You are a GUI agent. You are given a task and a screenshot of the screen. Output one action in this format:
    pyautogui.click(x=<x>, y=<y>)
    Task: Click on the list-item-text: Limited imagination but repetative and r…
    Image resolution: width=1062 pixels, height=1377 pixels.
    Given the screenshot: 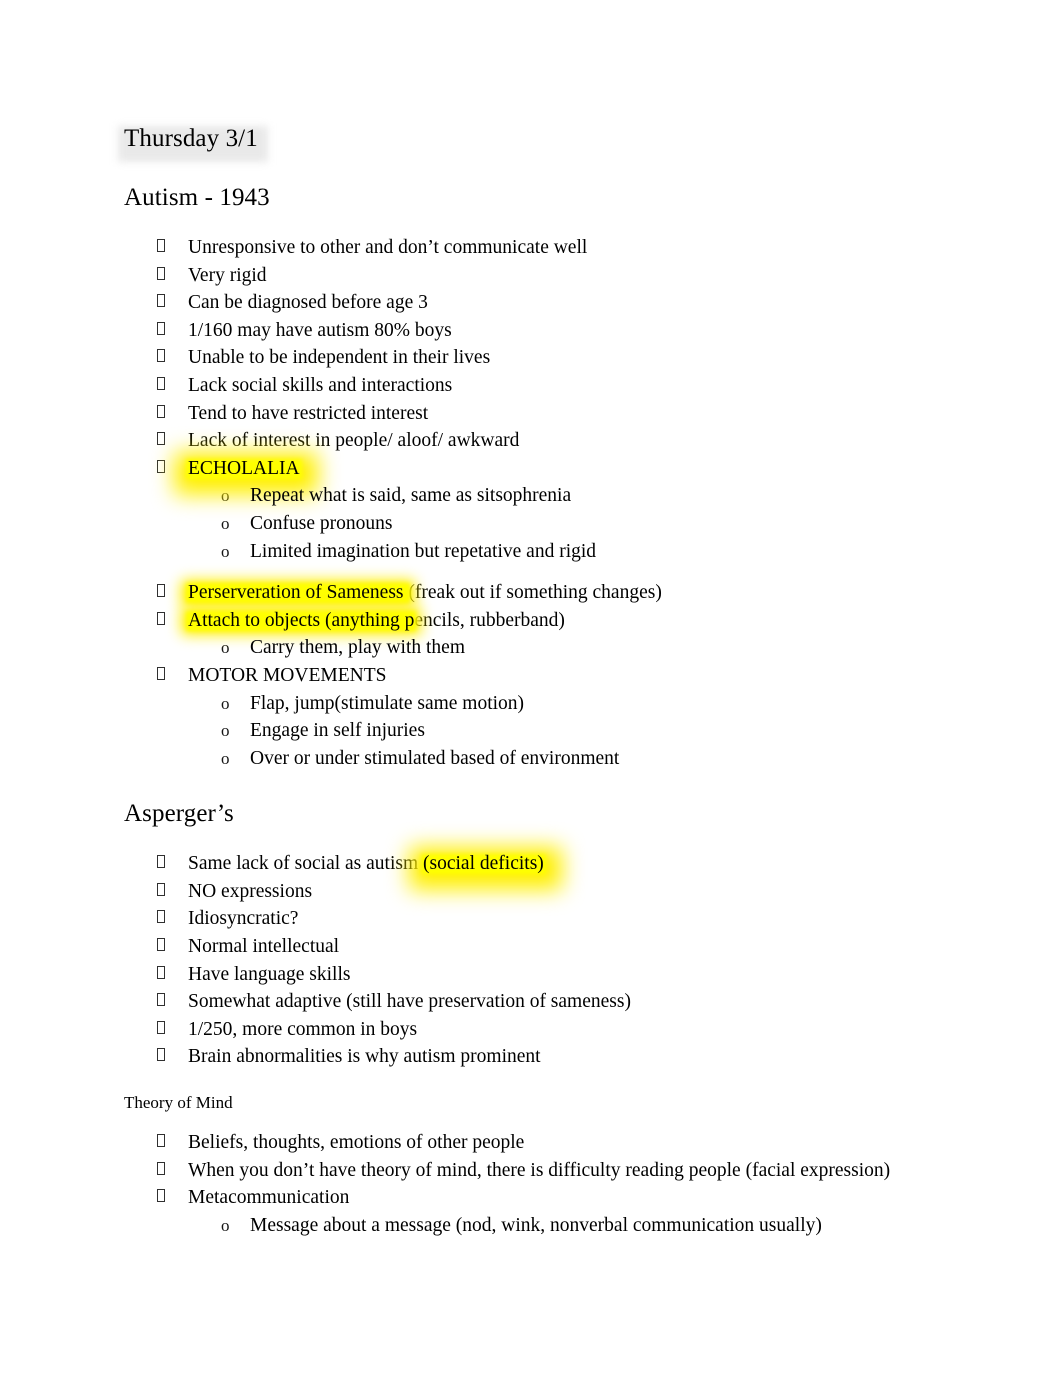 What is the action you would take?
    pyautogui.click(x=423, y=551)
    